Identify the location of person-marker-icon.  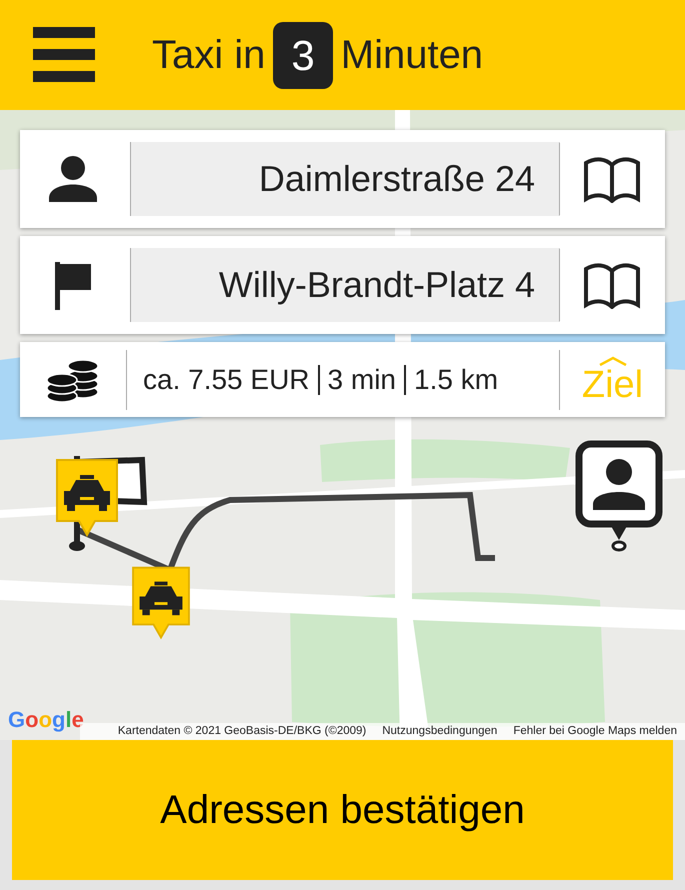
(619, 496).